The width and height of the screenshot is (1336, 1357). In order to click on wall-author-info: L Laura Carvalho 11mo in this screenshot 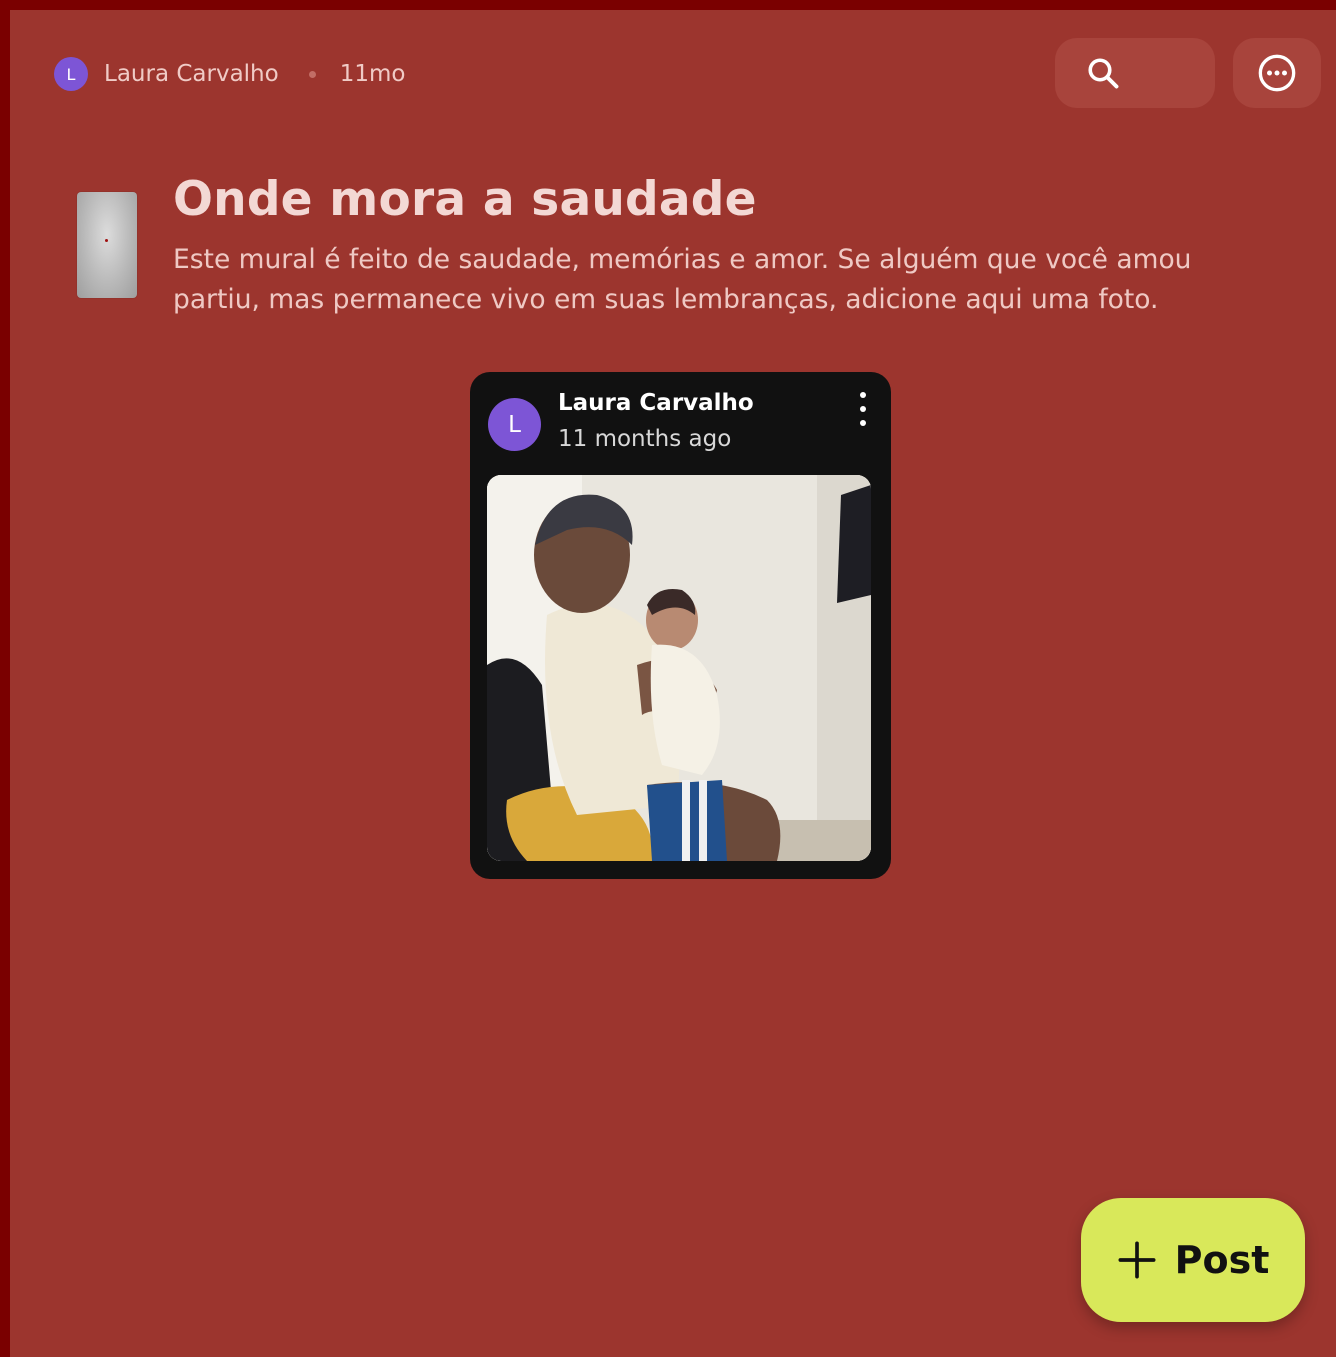, I will do `click(229, 74)`.